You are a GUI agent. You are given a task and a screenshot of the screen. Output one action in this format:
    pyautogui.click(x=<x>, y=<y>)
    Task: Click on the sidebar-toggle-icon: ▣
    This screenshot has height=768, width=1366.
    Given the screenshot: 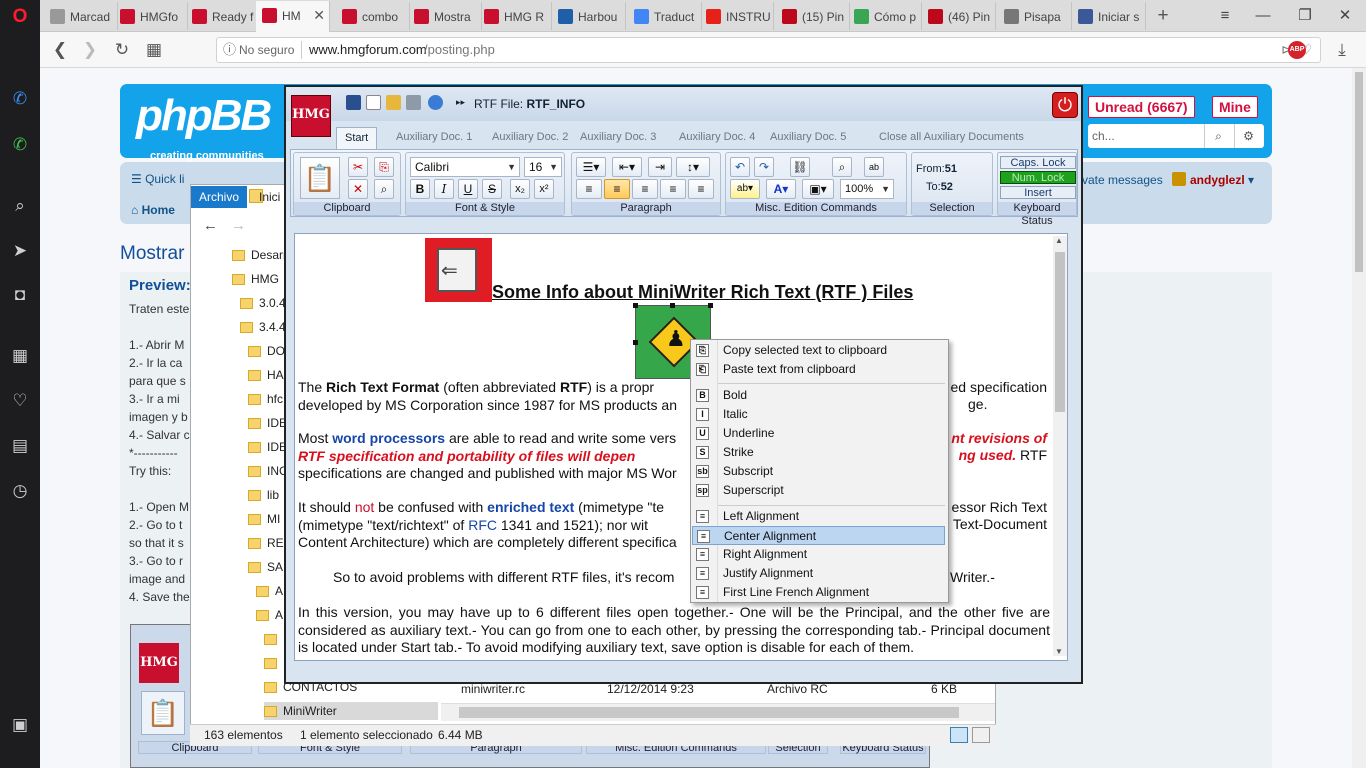 What is the action you would take?
    pyautogui.click(x=20, y=725)
    